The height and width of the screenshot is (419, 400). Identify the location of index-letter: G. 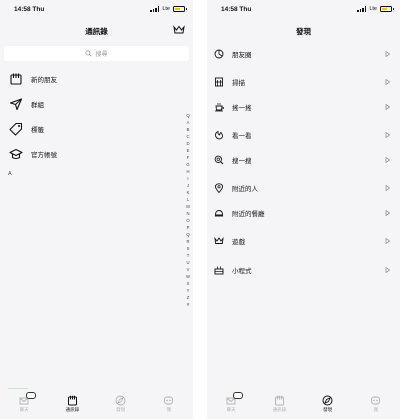
(187, 164).